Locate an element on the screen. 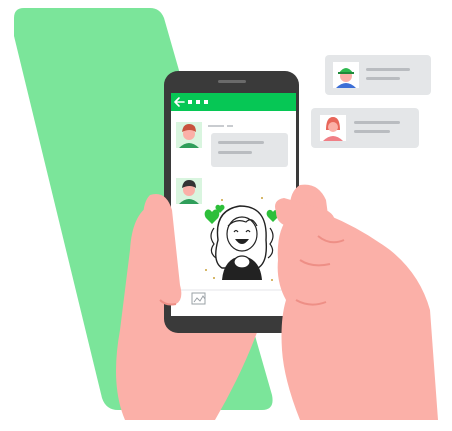 The image size is (452, 431). dark-hair-man-avatar-icon is located at coordinates (189, 191).